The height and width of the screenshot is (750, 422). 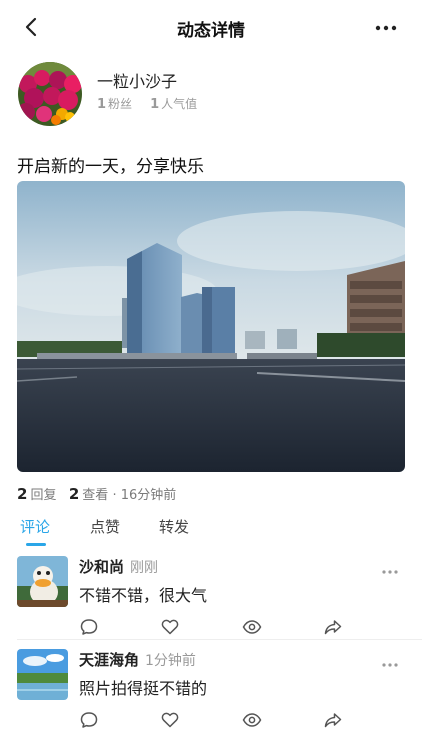 What do you see at coordinates (211, 694) in the screenshot?
I see `comment-item: 天涯海角 1分钟前 照片拍得挺不错的` at bounding box center [211, 694].